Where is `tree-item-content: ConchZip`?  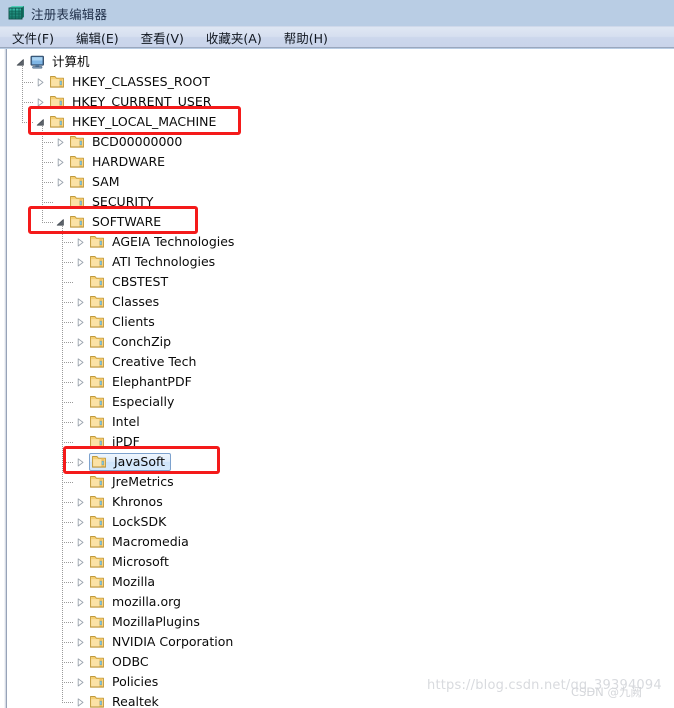
tree-item-content: ConchZip is located at coordinates (131, 342).